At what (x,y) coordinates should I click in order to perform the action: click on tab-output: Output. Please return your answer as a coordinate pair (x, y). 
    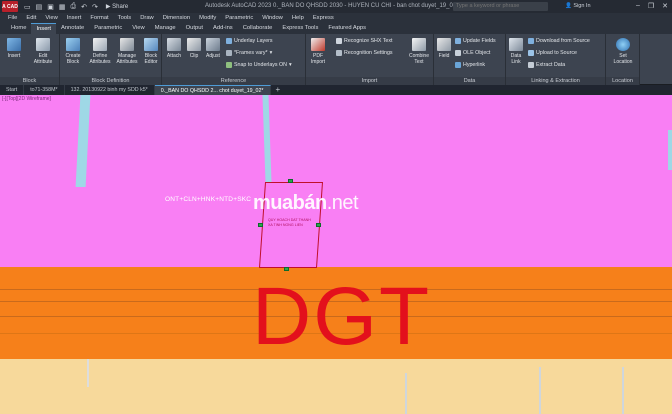
    Looking at the image, I should click on (194, 28).